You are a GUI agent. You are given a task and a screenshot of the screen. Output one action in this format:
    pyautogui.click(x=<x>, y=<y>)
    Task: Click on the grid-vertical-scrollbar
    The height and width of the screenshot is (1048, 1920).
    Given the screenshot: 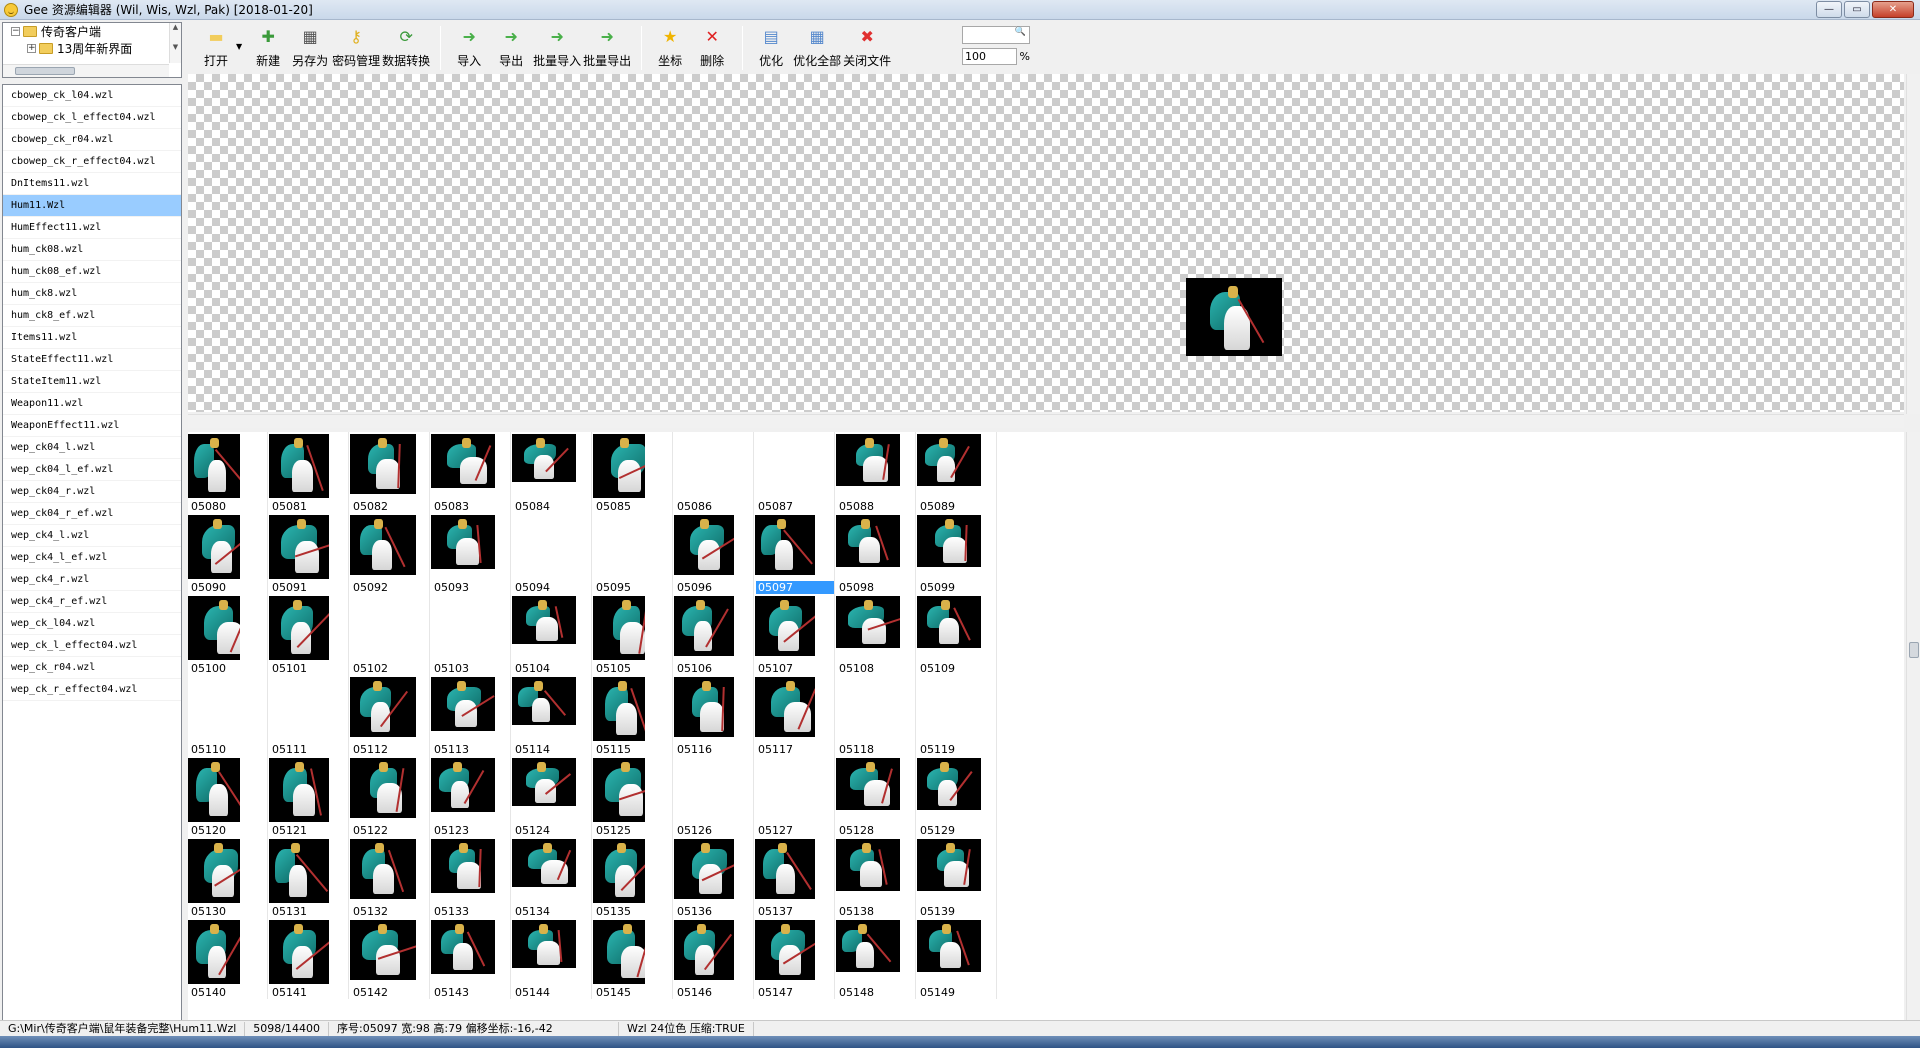 What is the action you would take?
    pyautogui.click(x=1913, y=726)
    